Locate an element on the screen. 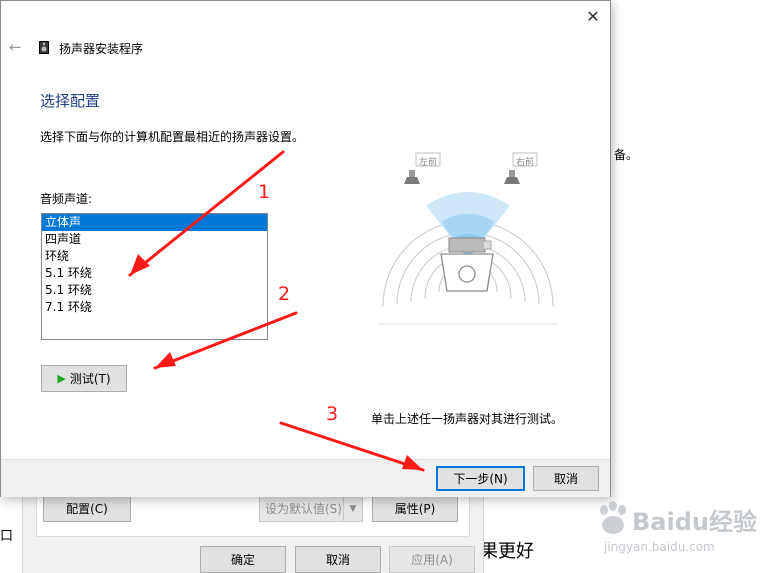  watermark-url: jingyan.baidu.com is located at coordinates (659, 547).